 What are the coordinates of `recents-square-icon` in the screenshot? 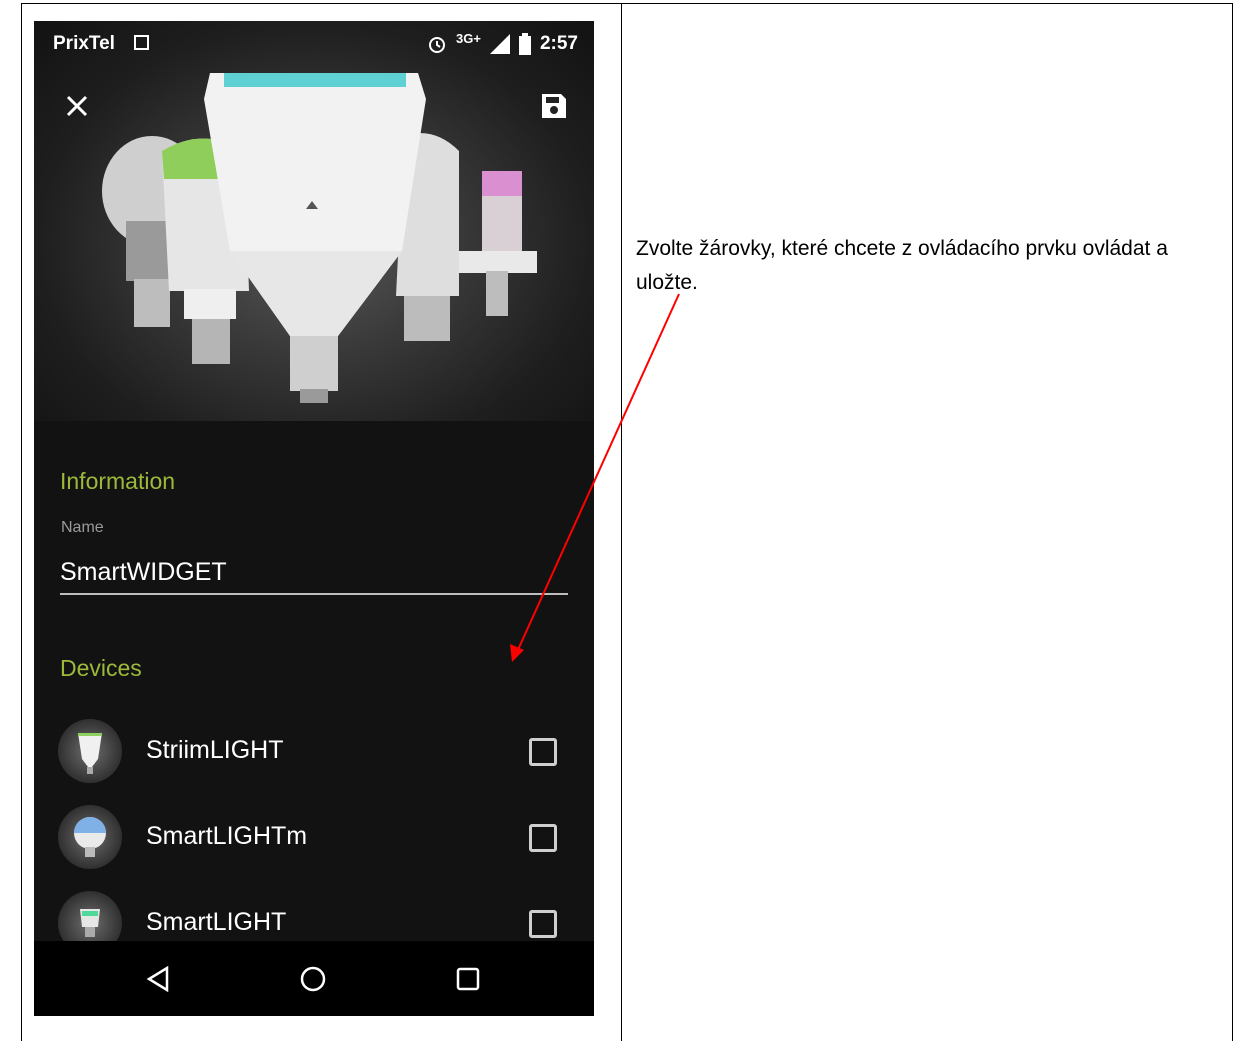 It's located at (468, 979).